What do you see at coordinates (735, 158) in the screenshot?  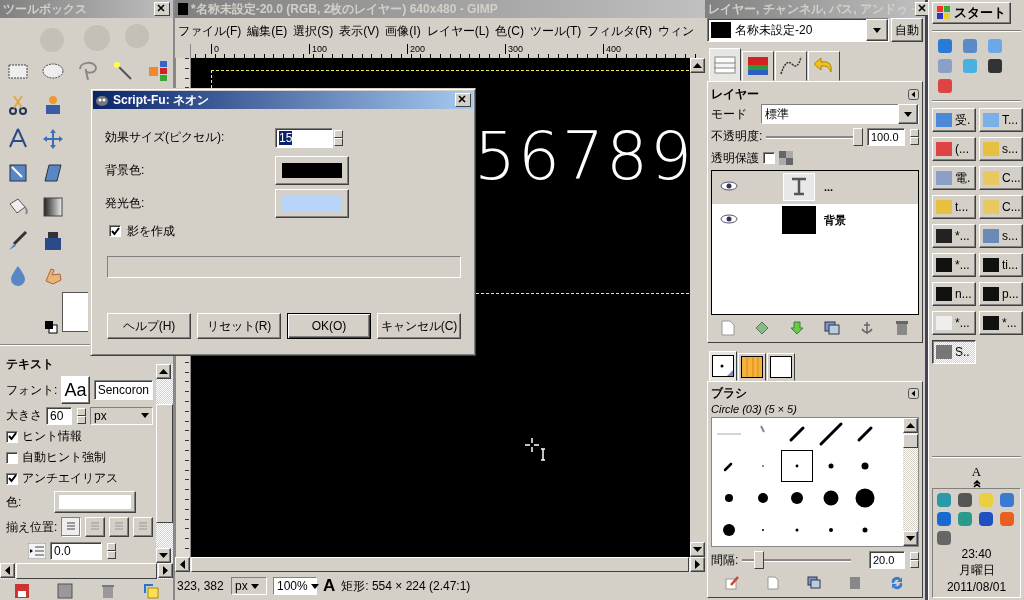 I see `lock-label: 透明保護` at bounding box center [735, 158].